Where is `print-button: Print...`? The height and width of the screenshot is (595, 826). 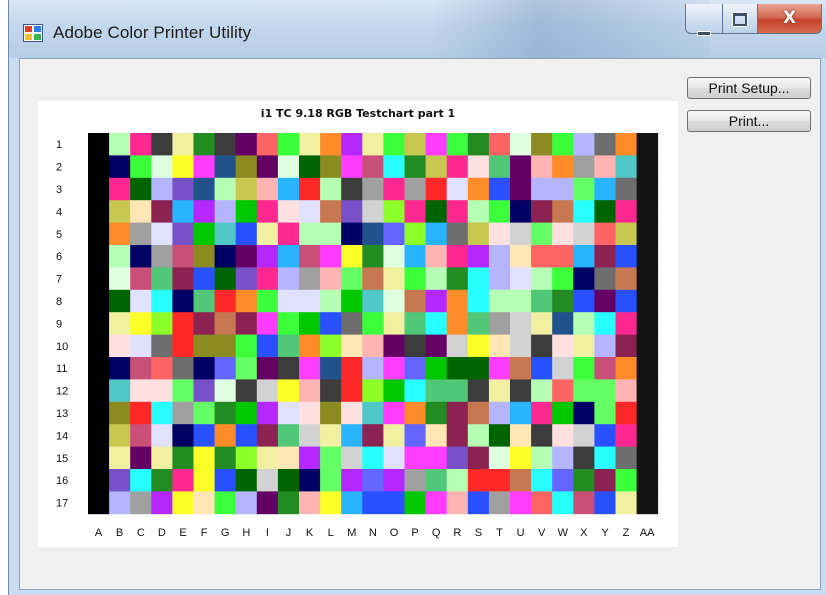 print-button: Print... is located at coordinates (749, 121).